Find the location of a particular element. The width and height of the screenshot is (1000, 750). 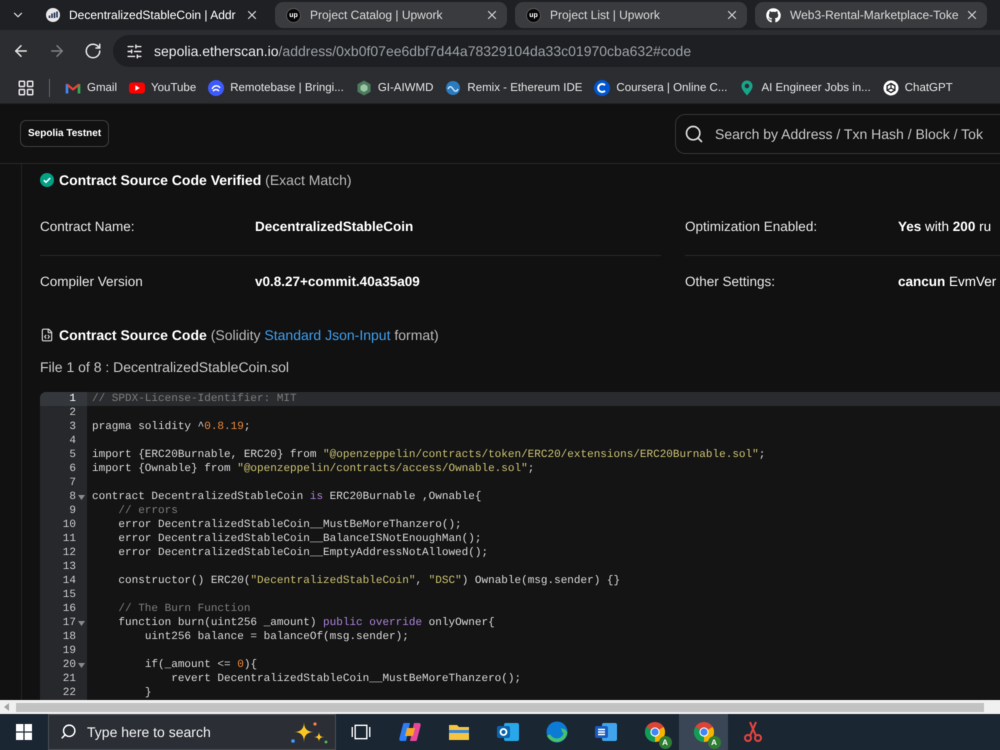

code-line: pragma solidity ^0.8.19; is located at coordinates (171, 427).